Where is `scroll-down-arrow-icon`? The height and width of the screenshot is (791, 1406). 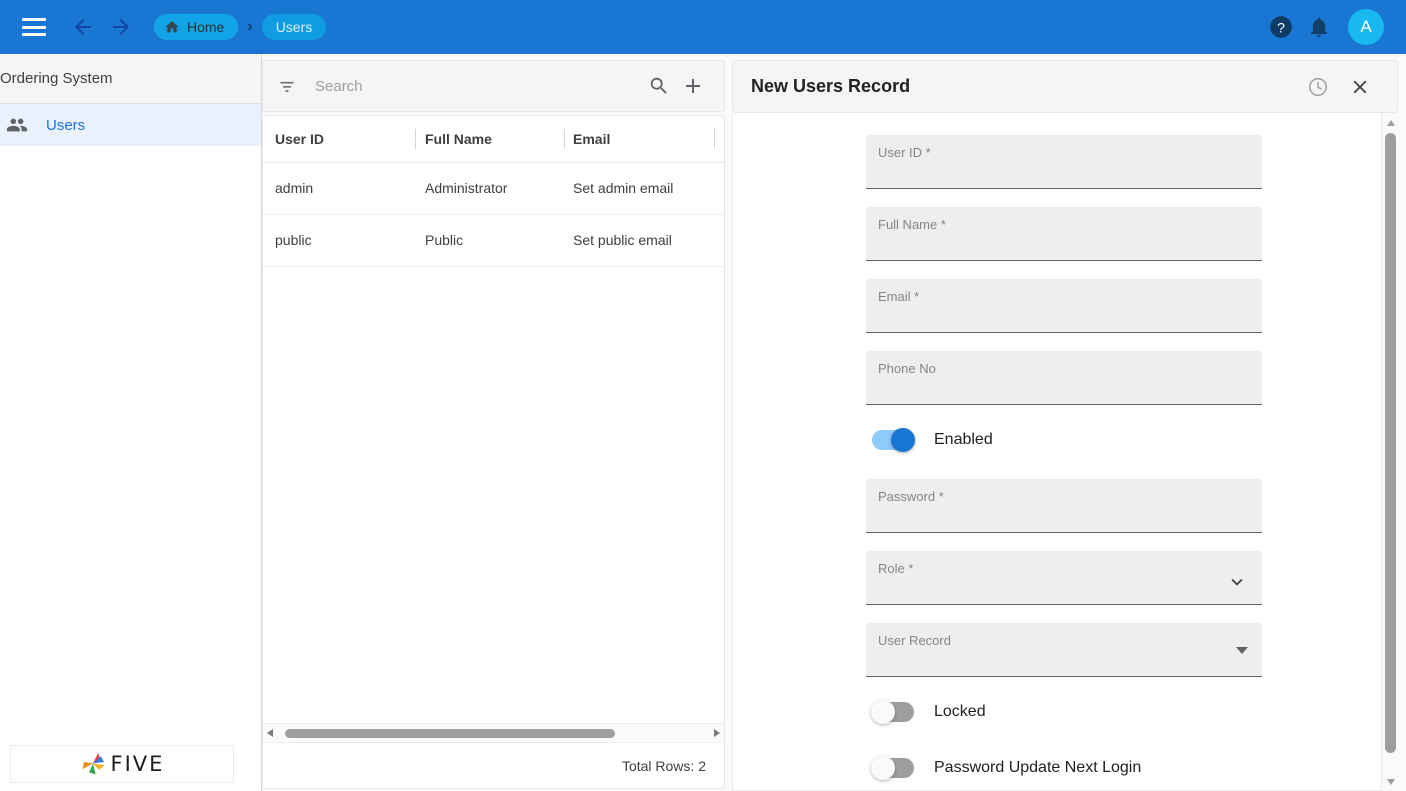 scroll-down-arrow-icon is located at coordinates (1390, 781).